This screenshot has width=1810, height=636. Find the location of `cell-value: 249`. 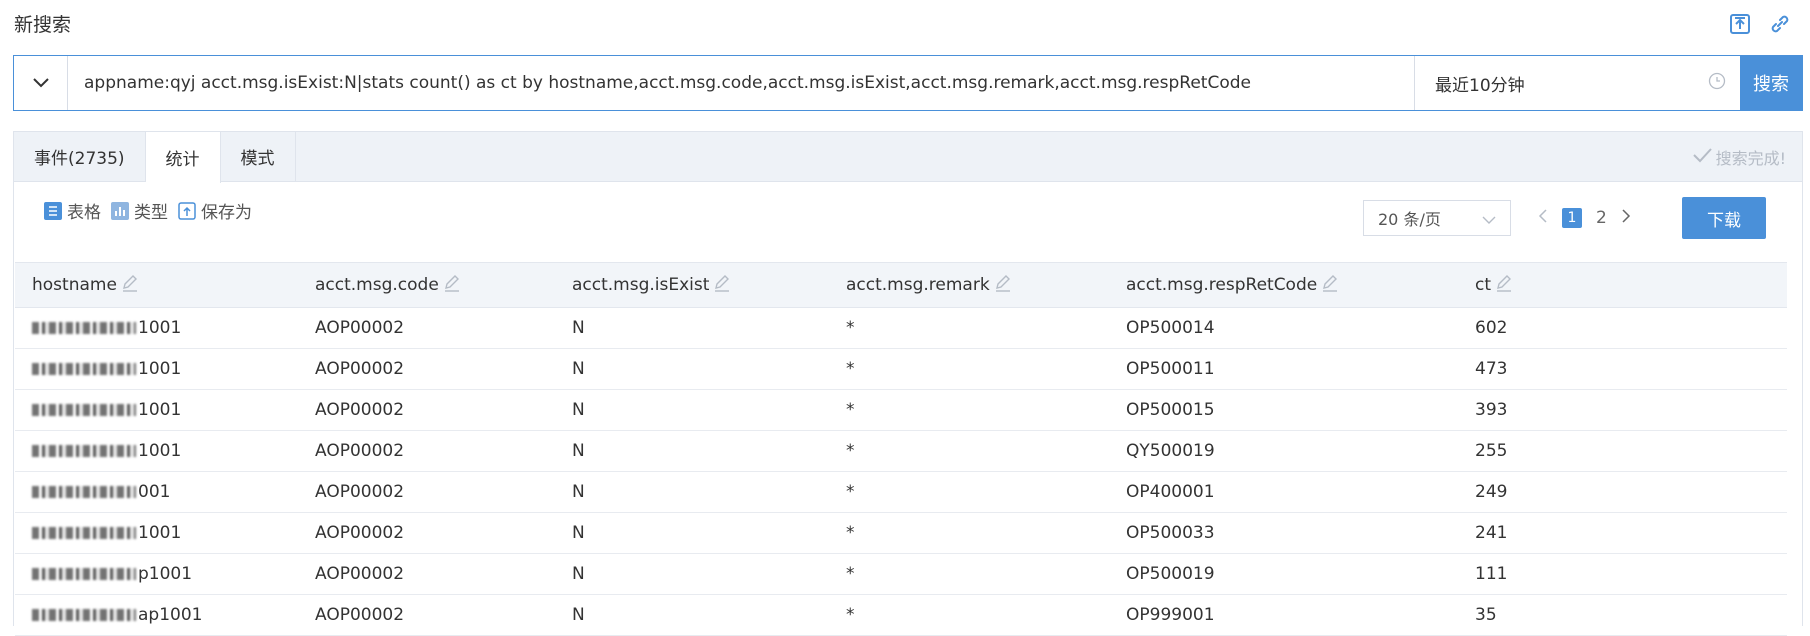

cell-value: 249 is located at coordinates (1491, 492).